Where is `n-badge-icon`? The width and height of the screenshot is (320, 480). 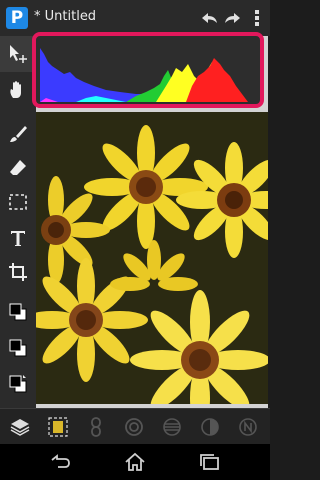
n-badge-icon is located at coordinates (248, 427).